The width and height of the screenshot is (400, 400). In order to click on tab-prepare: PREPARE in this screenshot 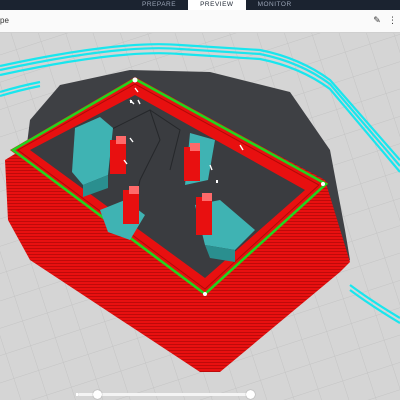, I will do `click(159, 5)`.